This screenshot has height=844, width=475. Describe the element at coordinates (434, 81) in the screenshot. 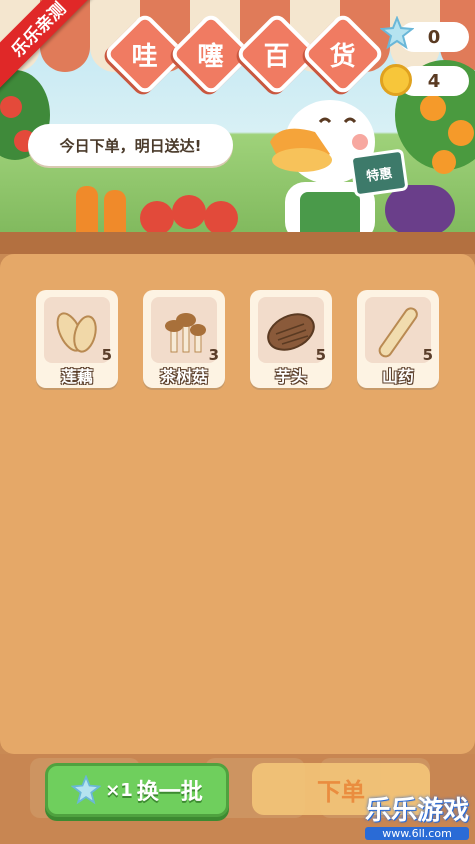

I see `coin-count: 4` at that location.